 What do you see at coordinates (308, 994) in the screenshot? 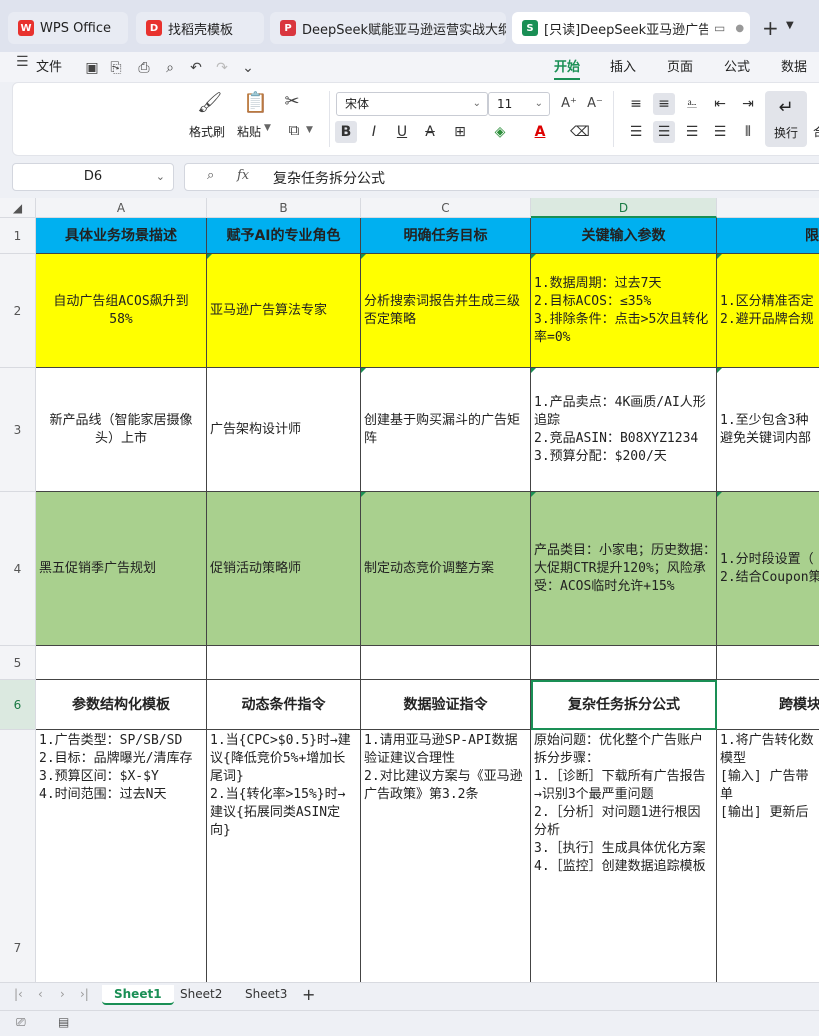
I see `add-sheet-icon: +` at bounding box center [308, 994].